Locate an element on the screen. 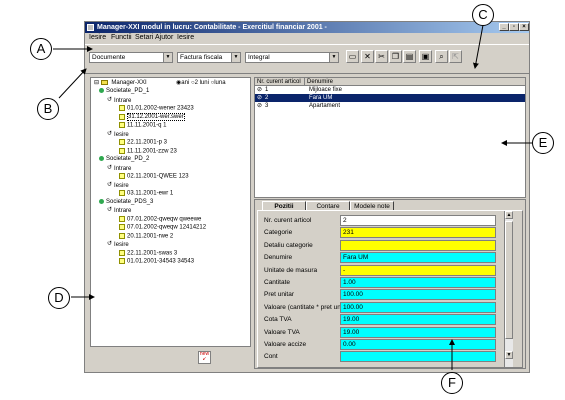 This screenshot has width=565, height=400. form-scrollbar: ▲ ▼ is located at coordinates (508, 289).